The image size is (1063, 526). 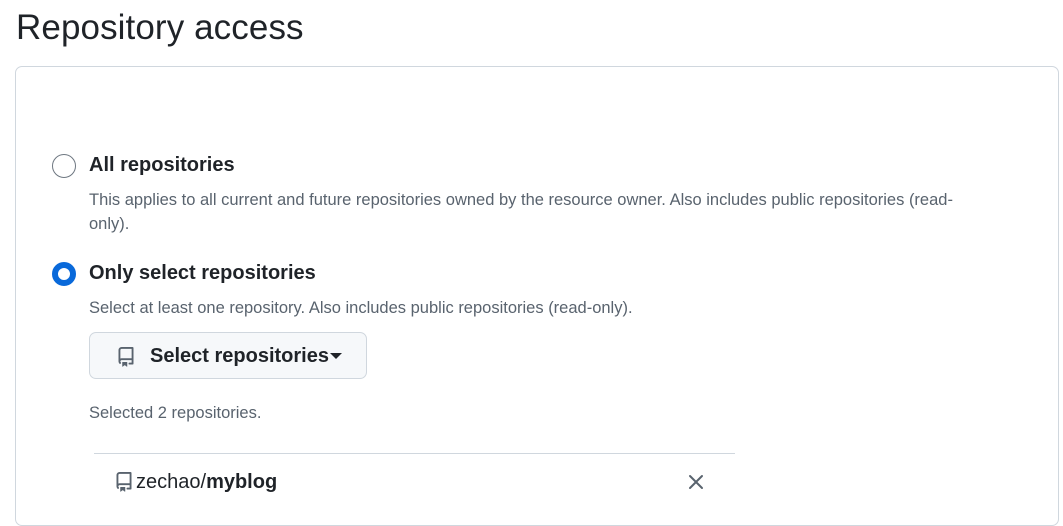 I want to click on selected-repositories-list: zechao/myblog, so click(x=414, y=483).